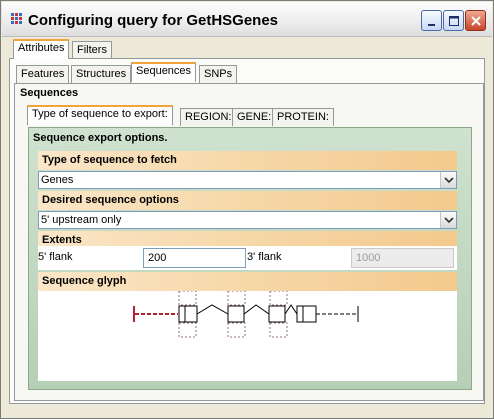 The image size is (494, 419). I want to click on sequence-glyph, so click(246, 314).